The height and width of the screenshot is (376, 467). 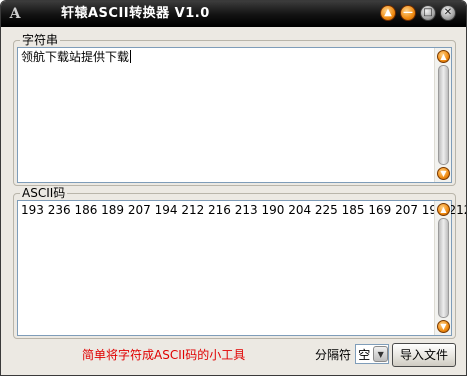 I want to click on close-icon: ✕, so click(x=448, y=12).